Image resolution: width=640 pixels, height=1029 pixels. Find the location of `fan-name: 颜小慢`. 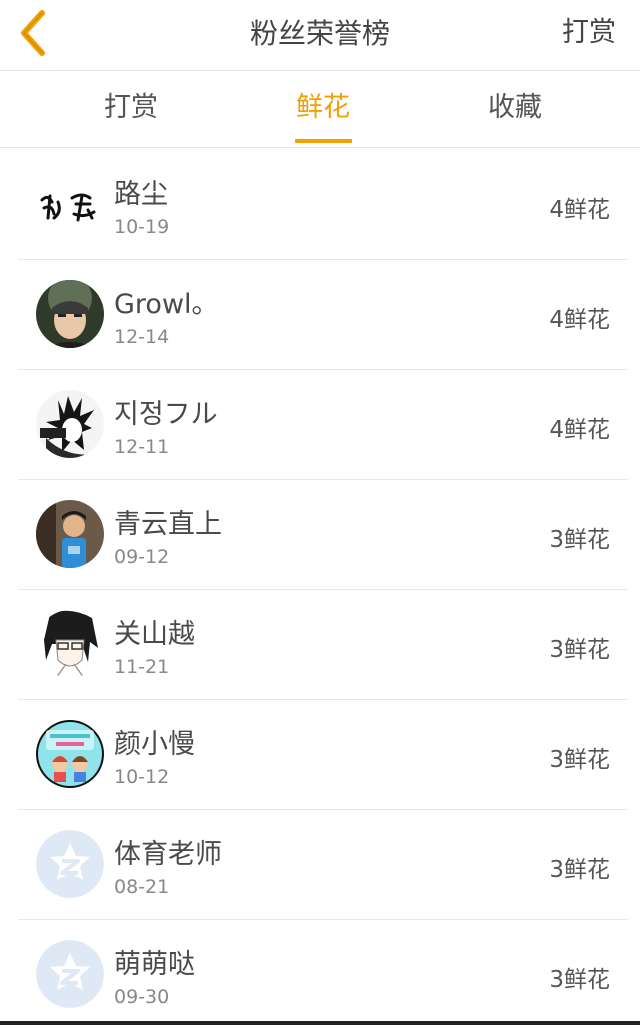

fan-name: 颜小慢 is located at coordinates (154, 744).